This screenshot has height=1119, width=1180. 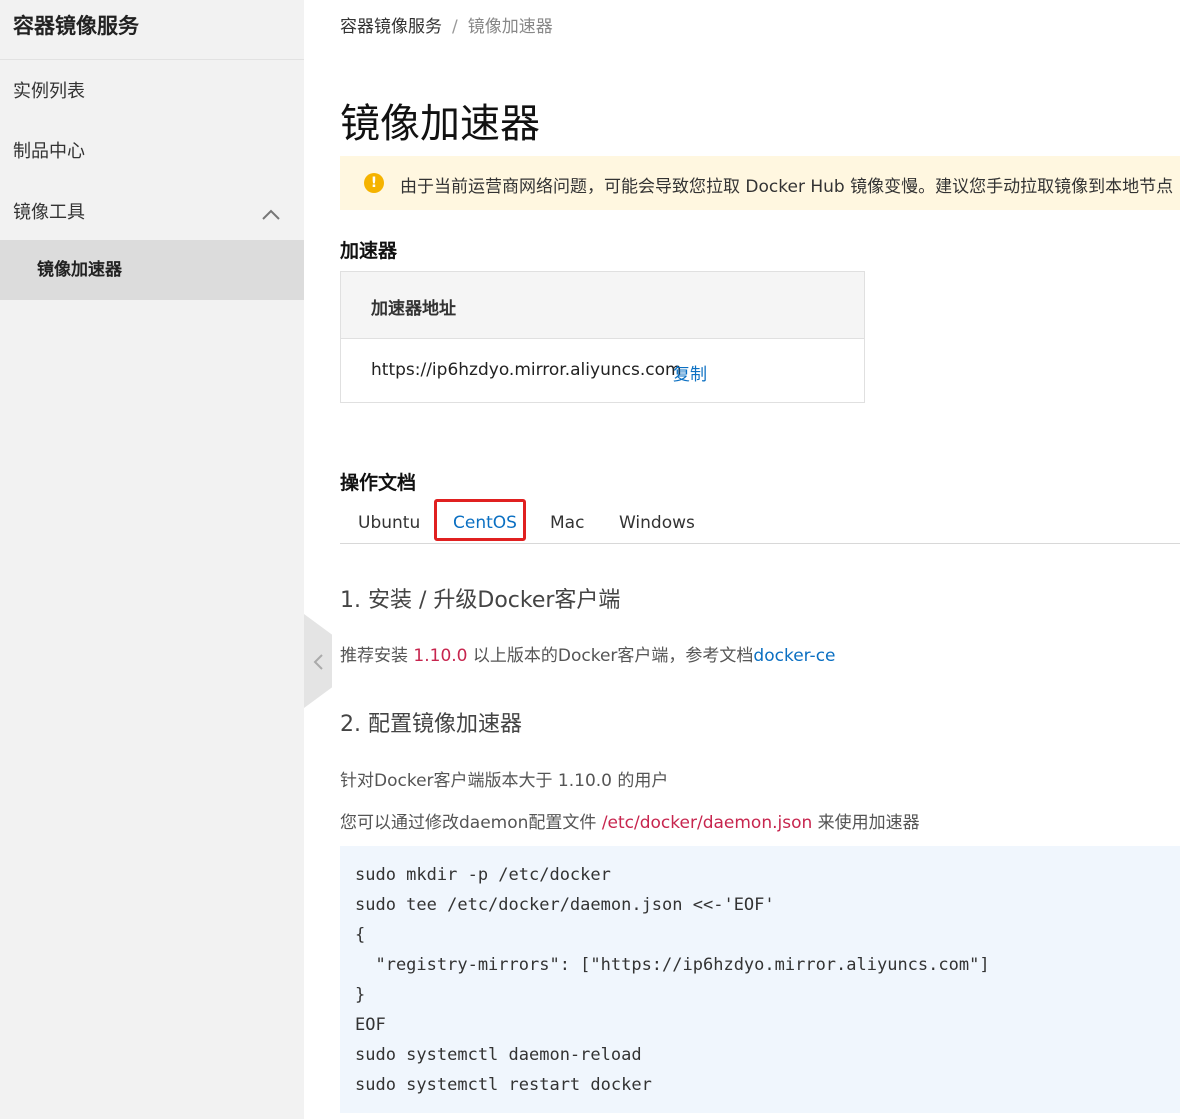 I want to click on step1-version: 1.10.0, so click(x=440, y=656).